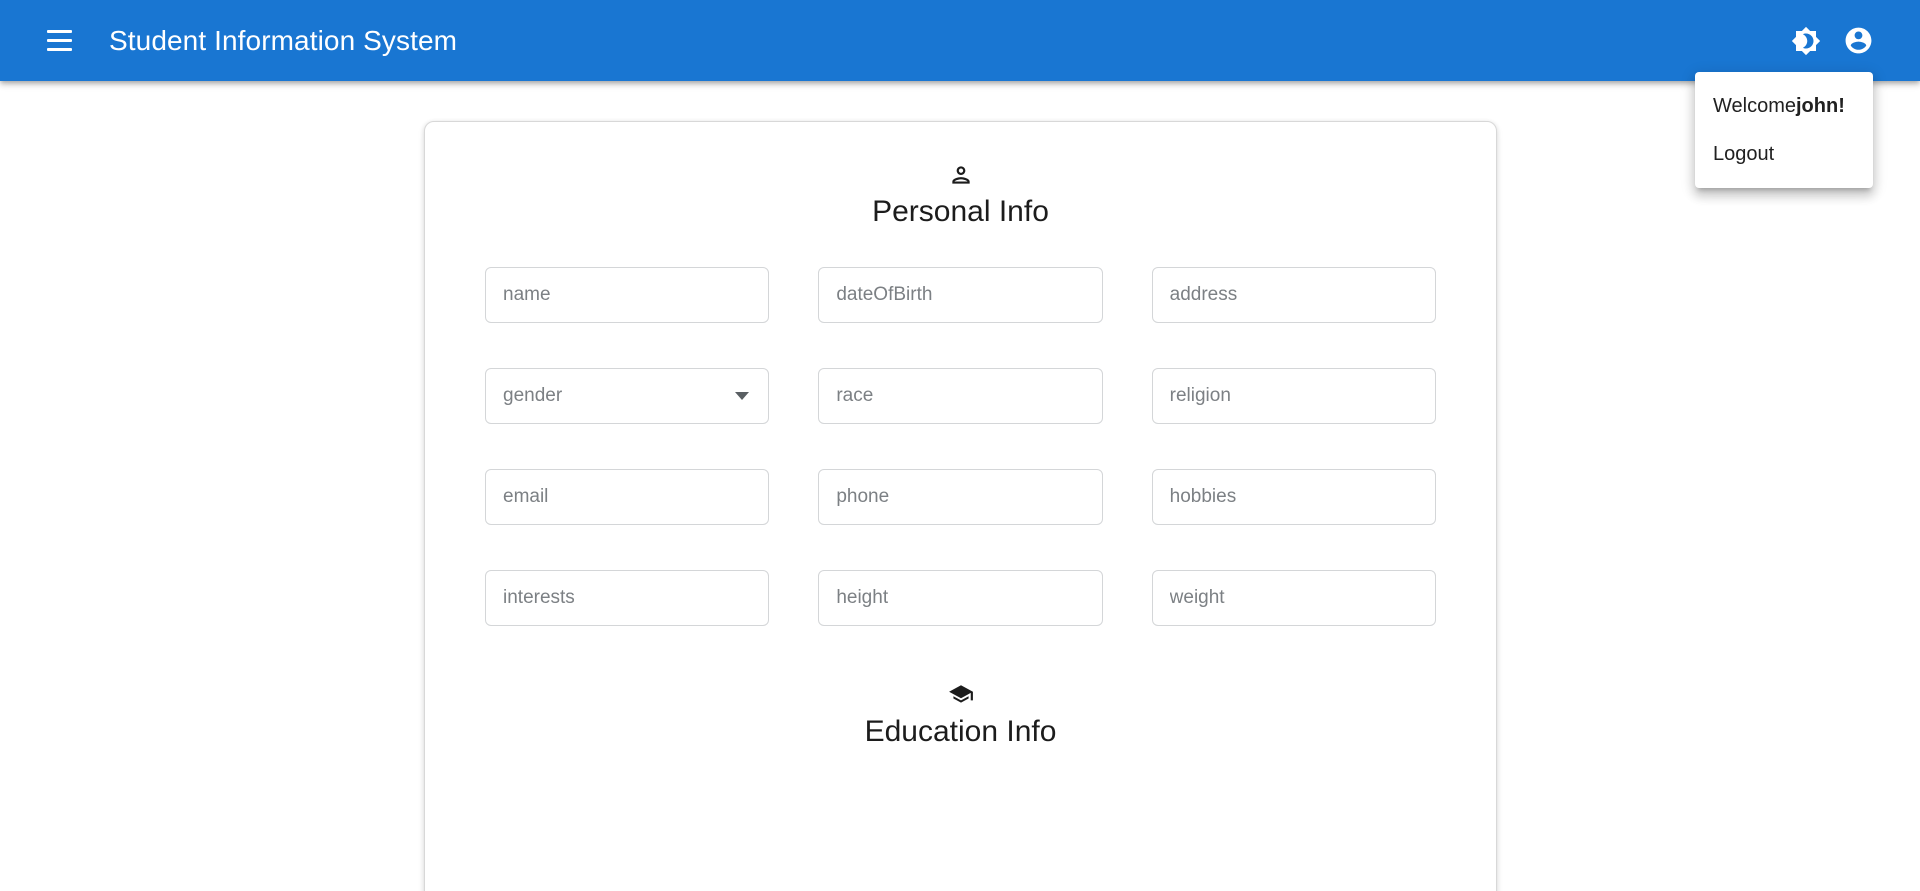 Image resolution: width=1920 pixels, height=891 pixels. Describe the element at coordinates (283, 40) in the screenshot. I see `app-title: Student Information System` at that location.